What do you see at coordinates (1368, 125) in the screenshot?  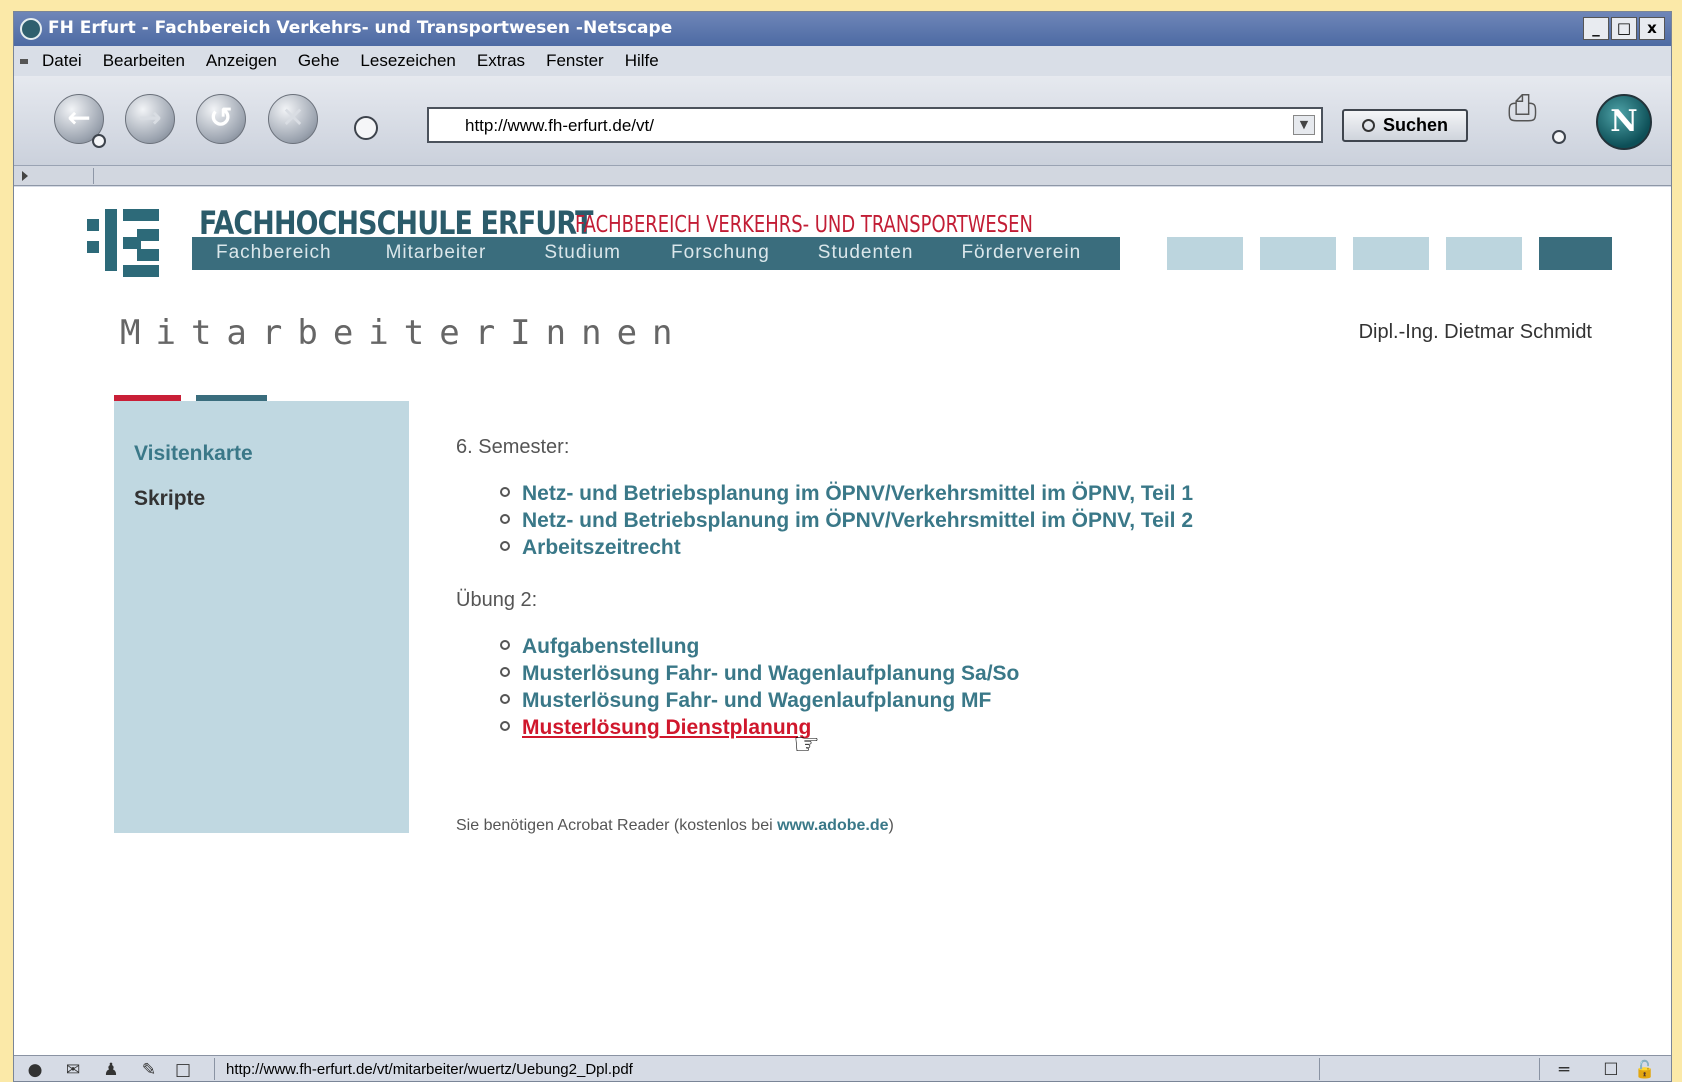 I see `search-icon` at bounding box center [1368, 125].